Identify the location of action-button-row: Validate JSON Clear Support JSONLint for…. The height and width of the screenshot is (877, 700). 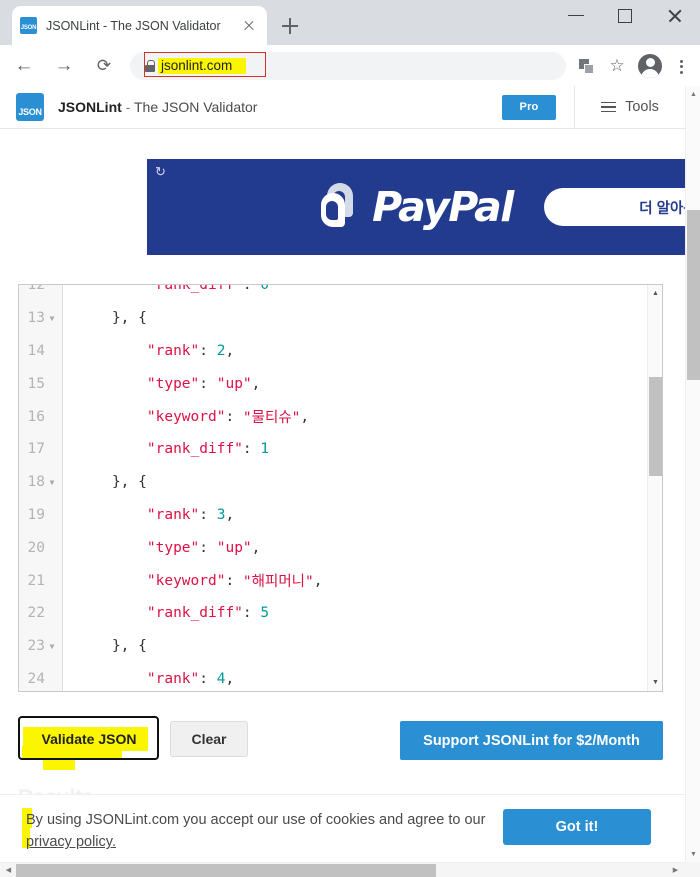
(340, 743).